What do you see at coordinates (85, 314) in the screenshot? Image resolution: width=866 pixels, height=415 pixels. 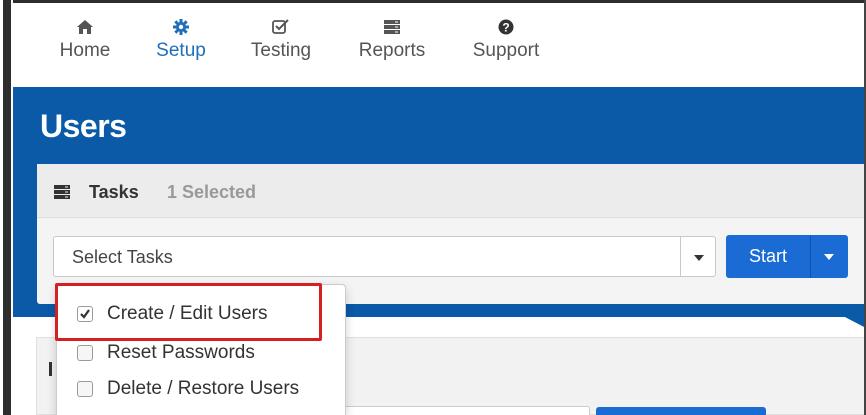 I see `checkbox-checked` at bounding box center [85, 314].